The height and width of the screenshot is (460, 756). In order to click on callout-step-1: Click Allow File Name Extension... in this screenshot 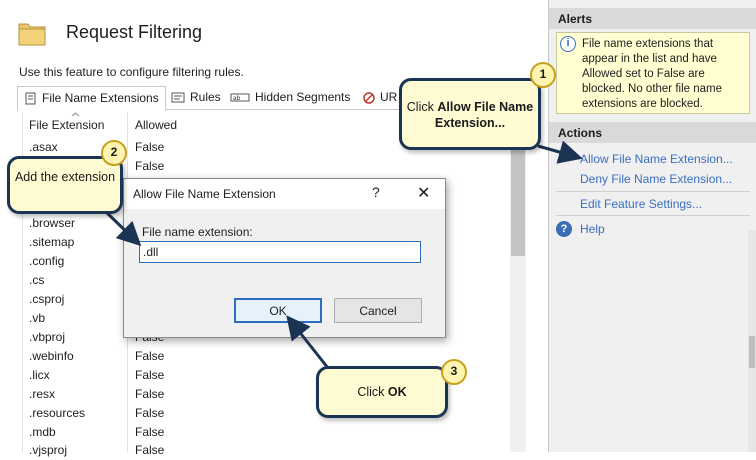, I will do `click(470, 114)`.